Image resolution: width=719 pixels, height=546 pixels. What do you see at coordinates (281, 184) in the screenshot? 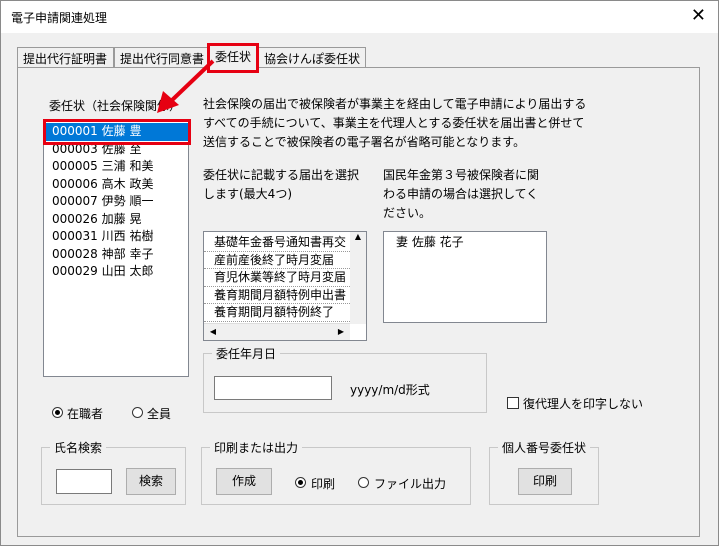
I see `forms-label: 委任状に記載する届出を選択 します(最大4つ)` at bounding box center [281, 184].